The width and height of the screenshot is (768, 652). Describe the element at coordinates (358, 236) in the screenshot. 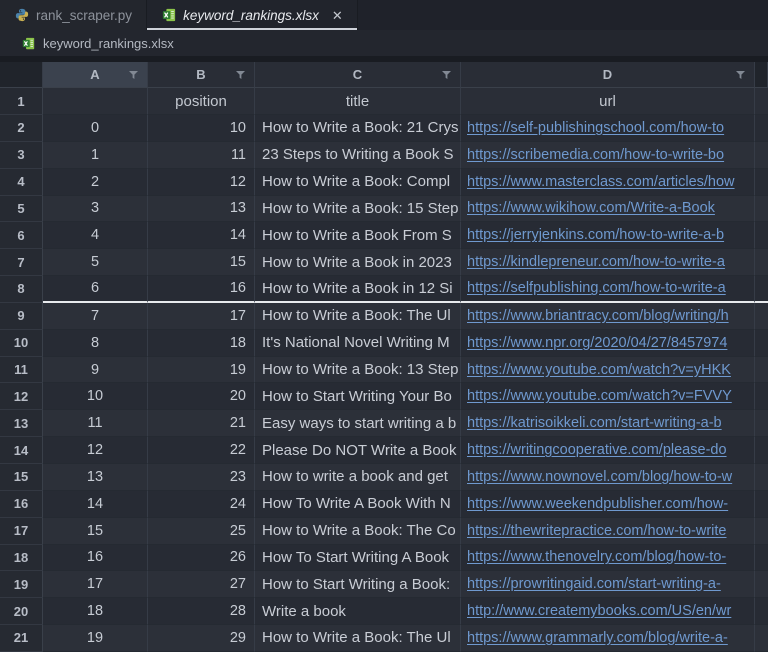

I see `cell-title: How to Write a Book From S` at that location.